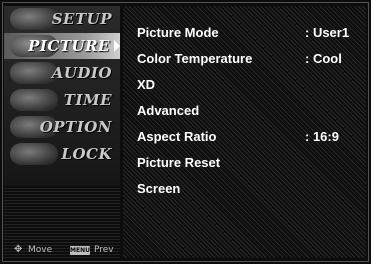 The width and height of the screenshot is (371, 264). Describe the element at coordinates (62, 100) in the screenshot. I see `sidebar-item-time: TIME` at that location.